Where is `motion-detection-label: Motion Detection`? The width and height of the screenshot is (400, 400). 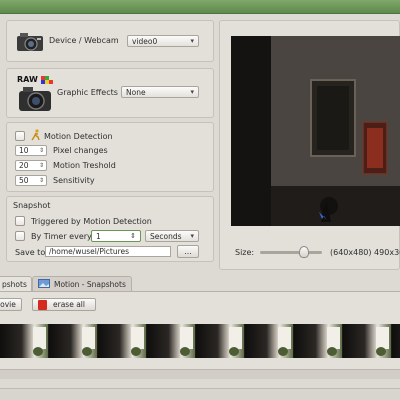
motion-detection-label: Motion Detection is located at coordinates (78, 136).